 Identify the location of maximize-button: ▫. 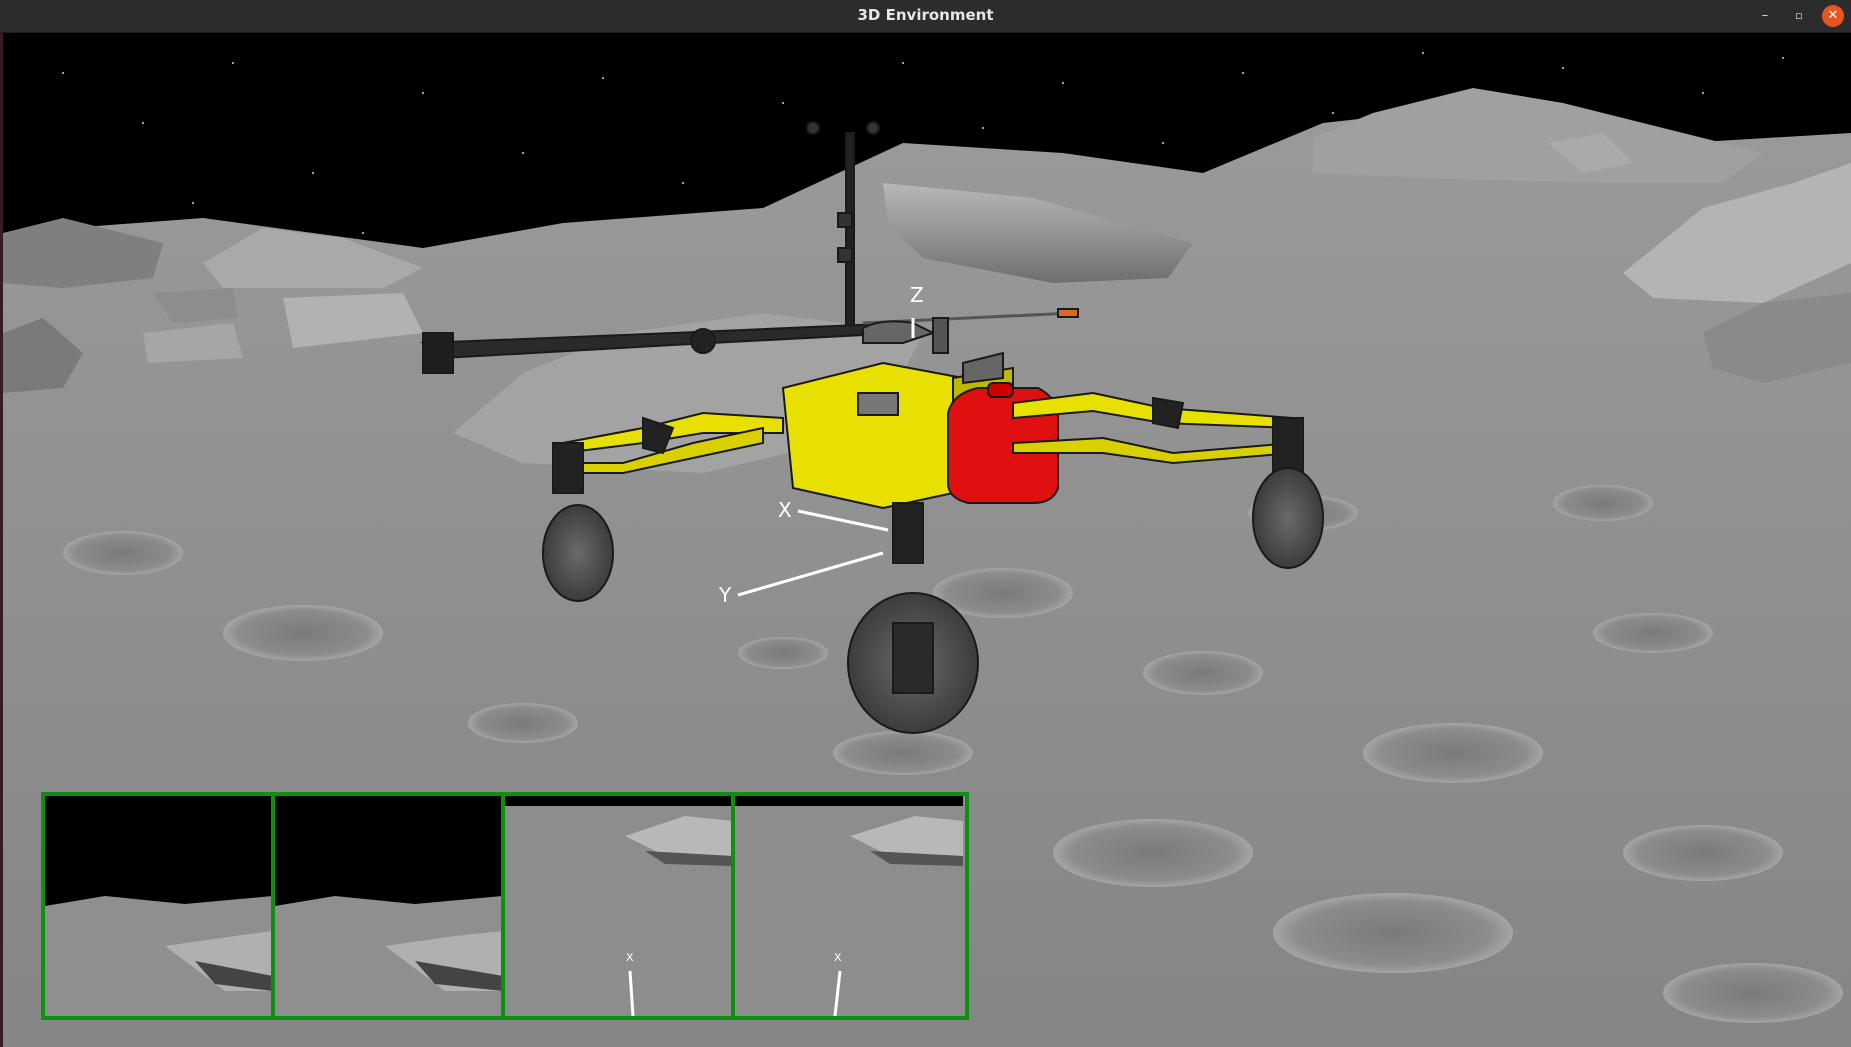
(1799, 16).